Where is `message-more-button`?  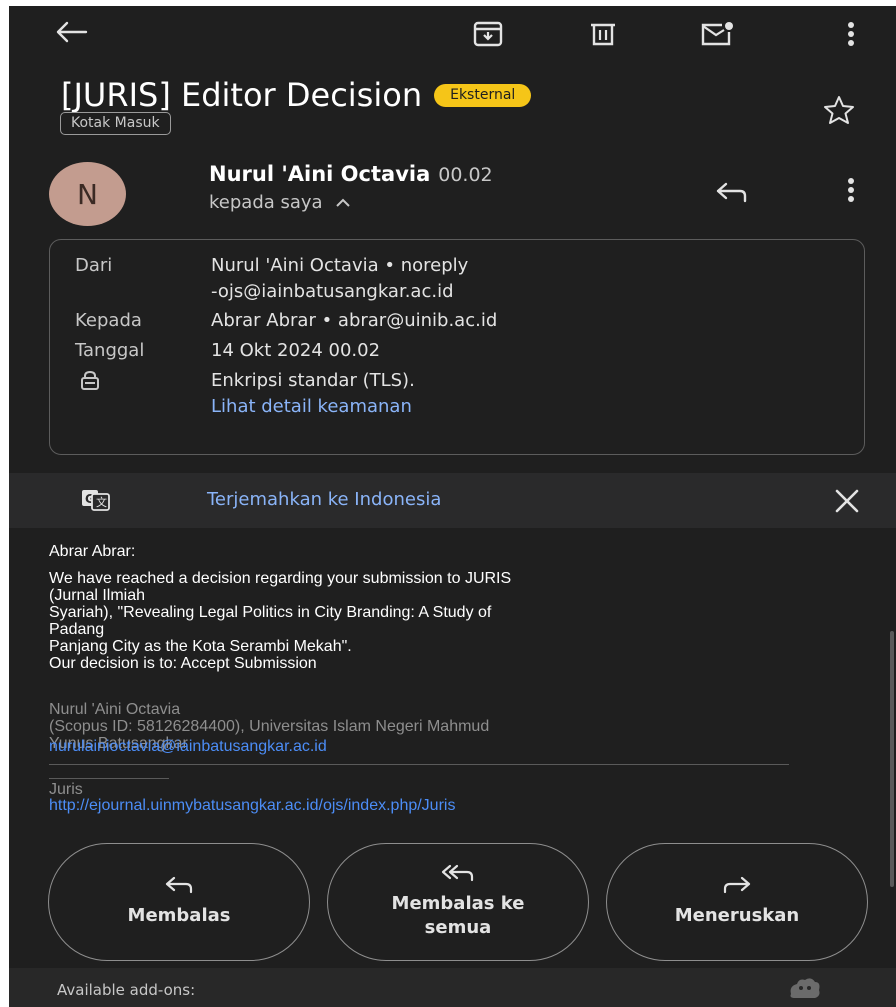 message-more-button is located at coordinates (851, 190).